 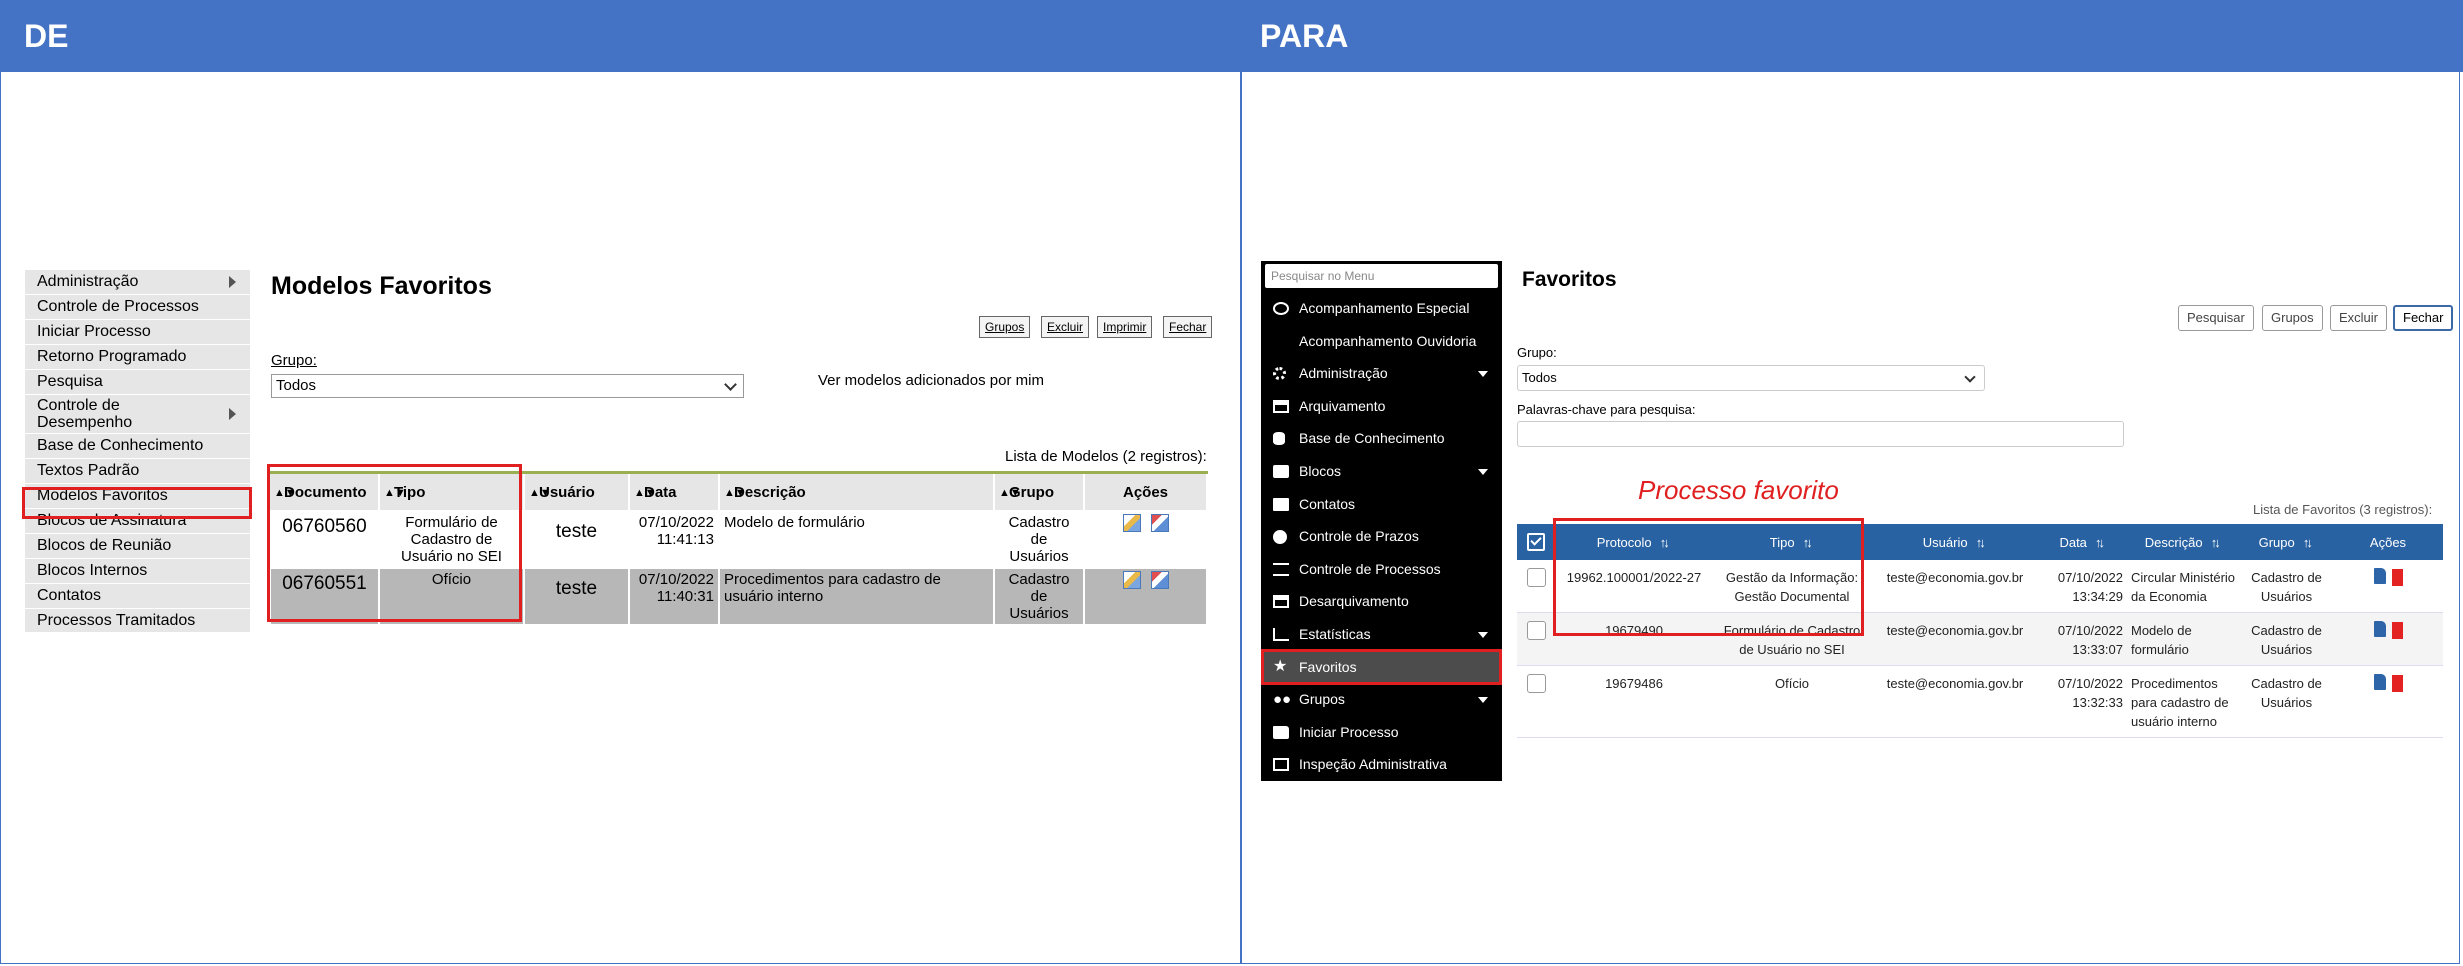 What do you see at coordinates (1146, 491) in the screenshot?
I see `col-acoes: Ações` at bounding box center [1146, 491].